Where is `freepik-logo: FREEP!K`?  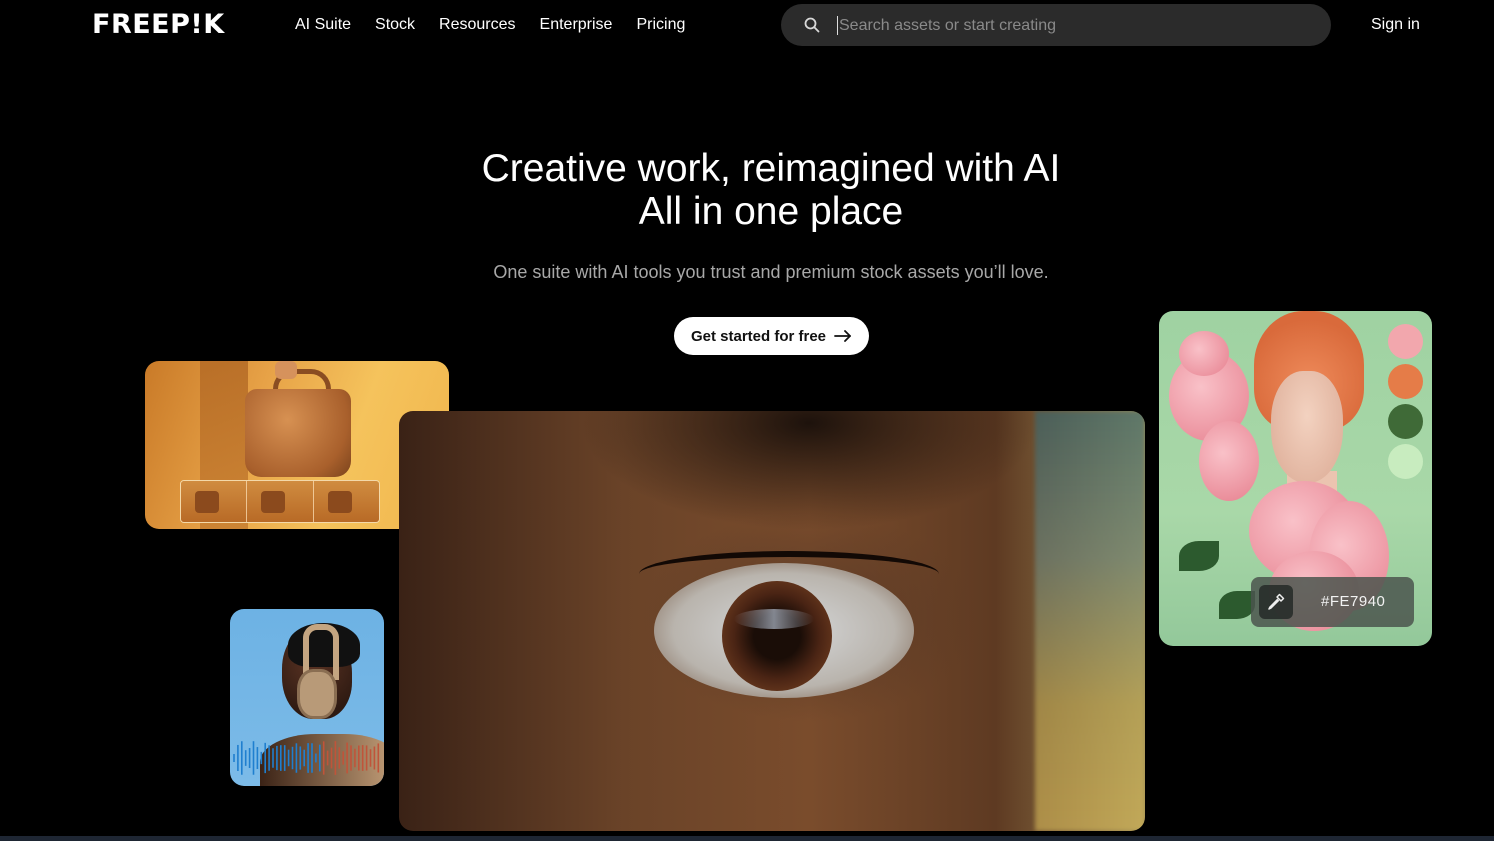 freepik-logo: FREEP!K is located at coordinates (158, 25).